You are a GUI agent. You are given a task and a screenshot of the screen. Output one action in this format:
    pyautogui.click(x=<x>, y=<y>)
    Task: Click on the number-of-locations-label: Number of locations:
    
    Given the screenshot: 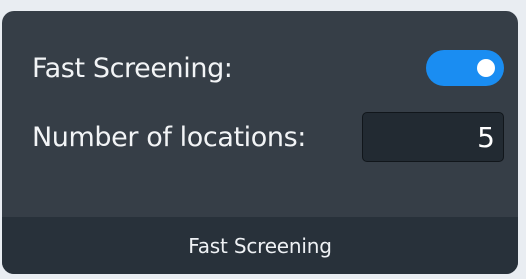 What is the action you would take?
    pyautogui.click(x=169, y=137)
    